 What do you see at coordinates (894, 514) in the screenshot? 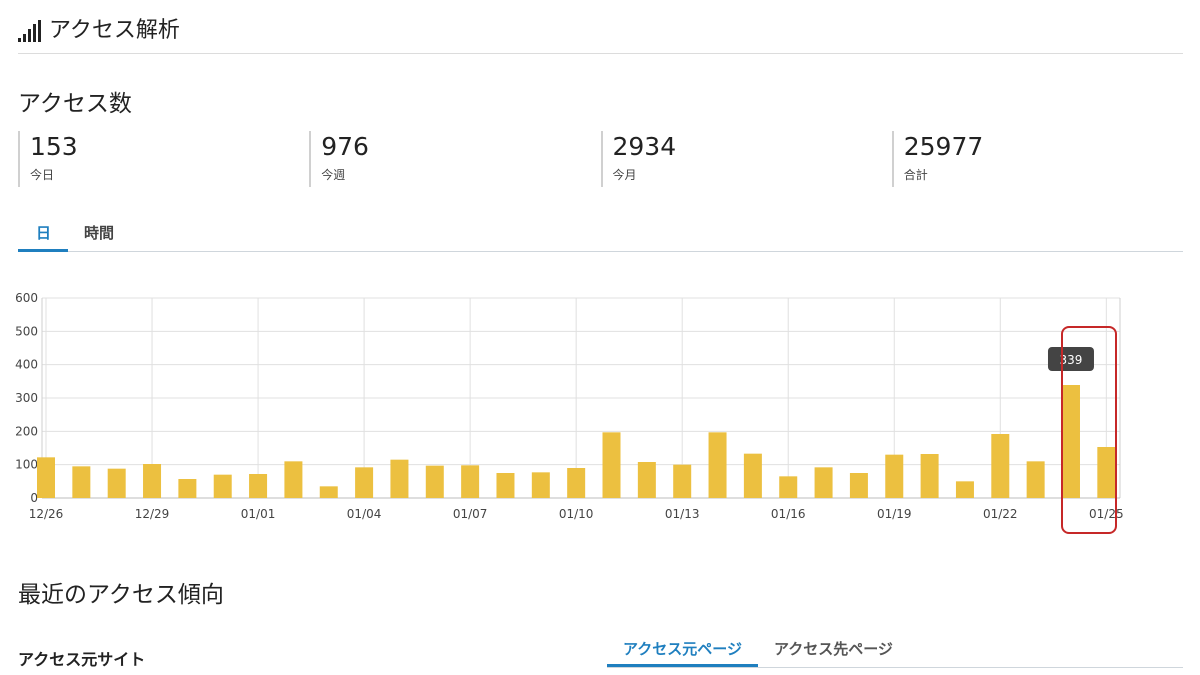
I see `x-tick-label: 01/19` at bounding box center [894, 514].